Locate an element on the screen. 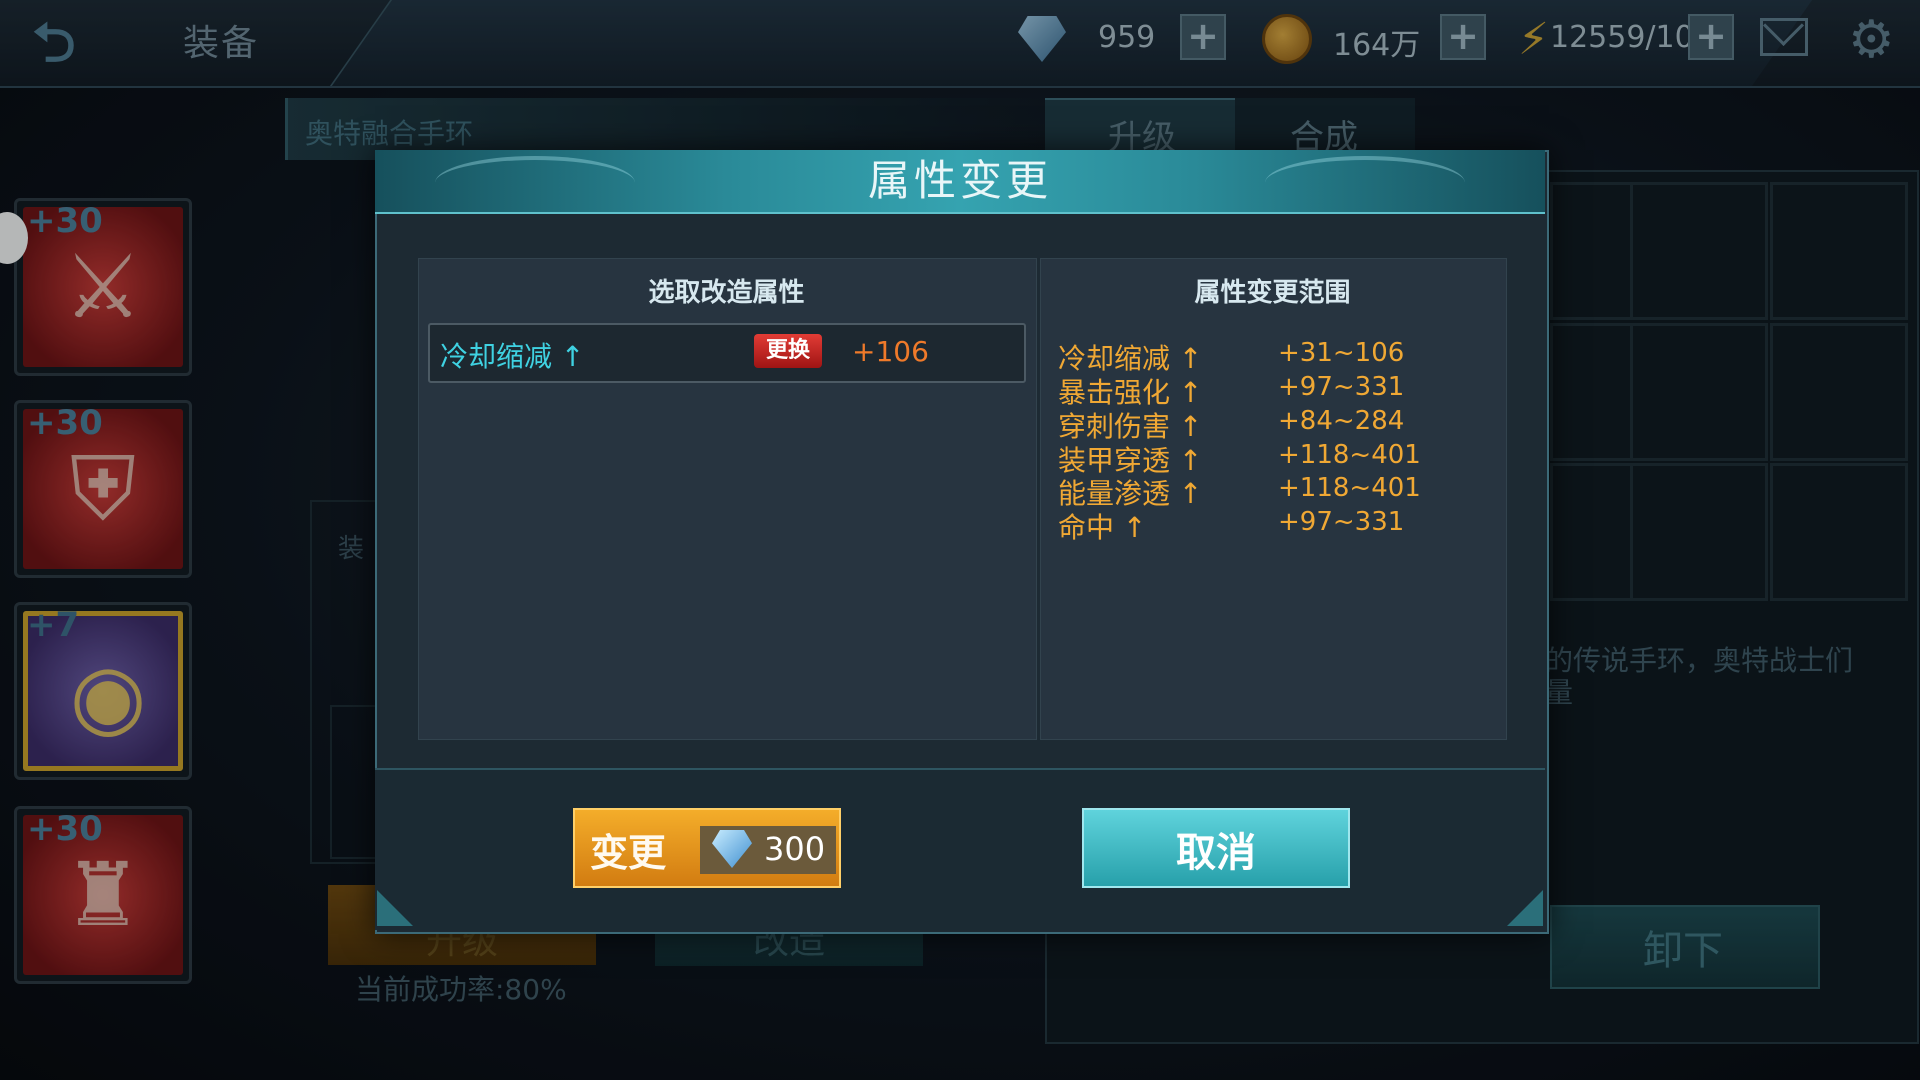 Image resolution: width=1920 pixels, height=1080 pixels. range-attribute-name: 命中 ↑ is located at coordinates (1102, 527).